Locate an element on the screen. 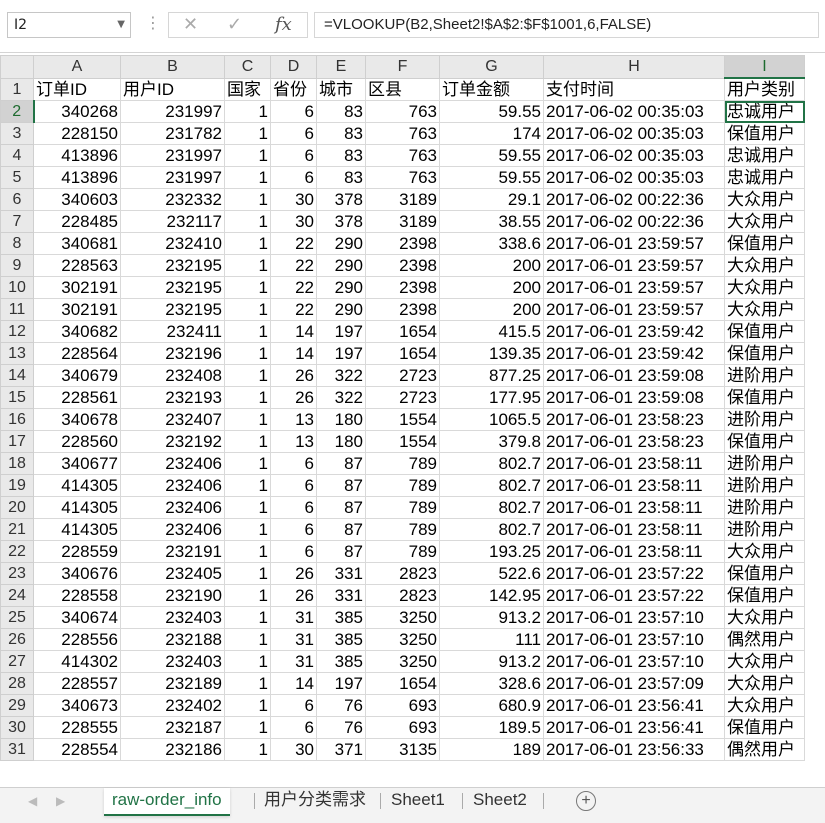  cancel-icon: ✕ is located at coordinates (190, 25).